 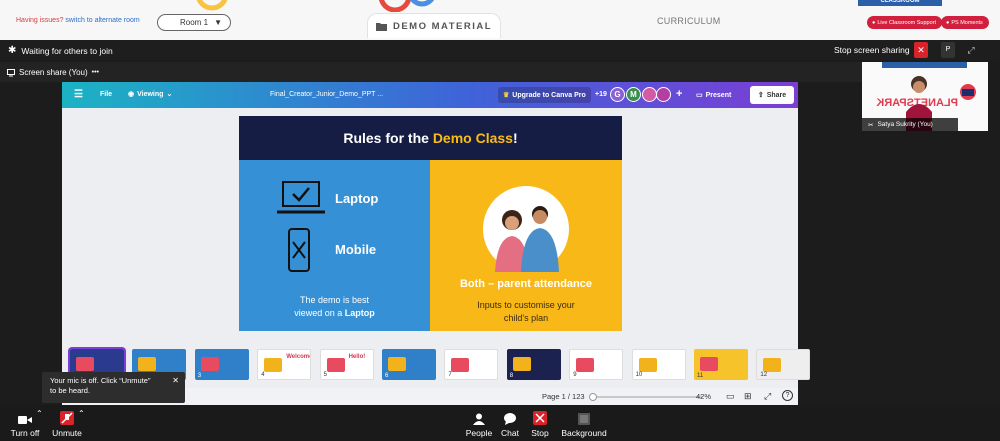 What do you see at coordinates (593, 397) in the screenshot?
I see `page-slider-knob` at bounding box center [593, 397].